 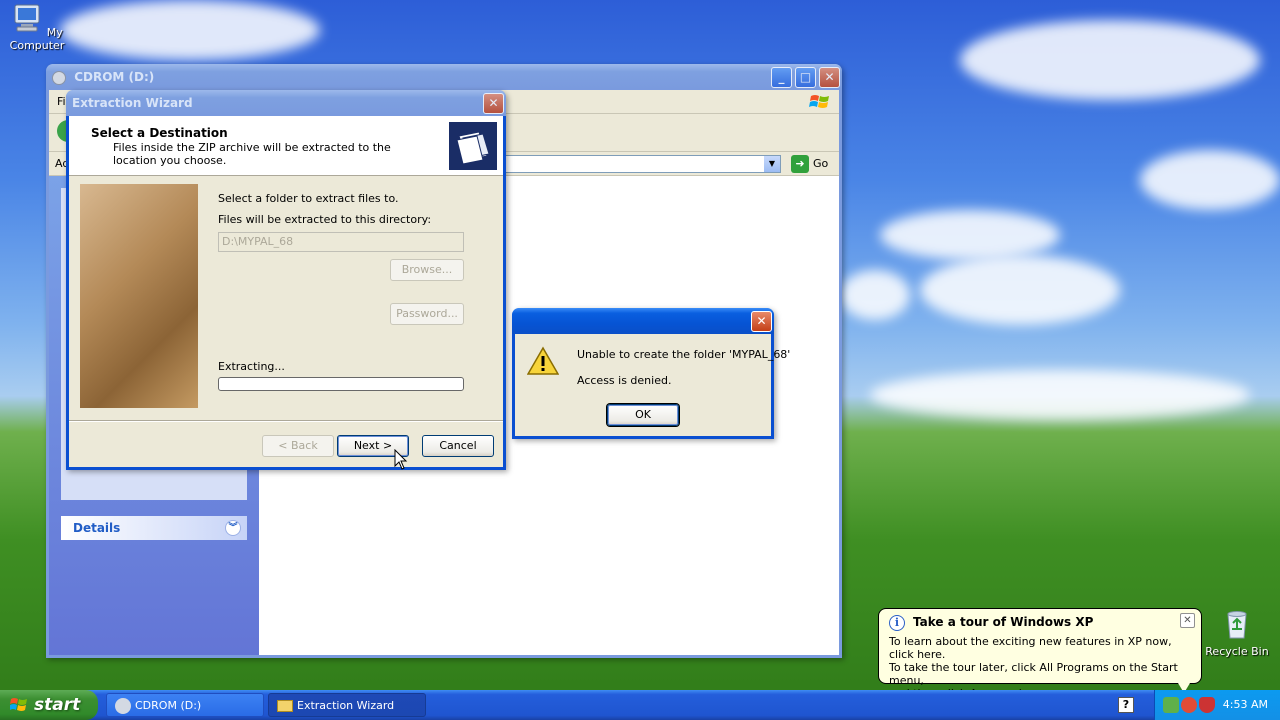 What do you see at coordinates (781, 77) in the screenshot?
I see `minimize-button: _` at bounding box center [781, 77].